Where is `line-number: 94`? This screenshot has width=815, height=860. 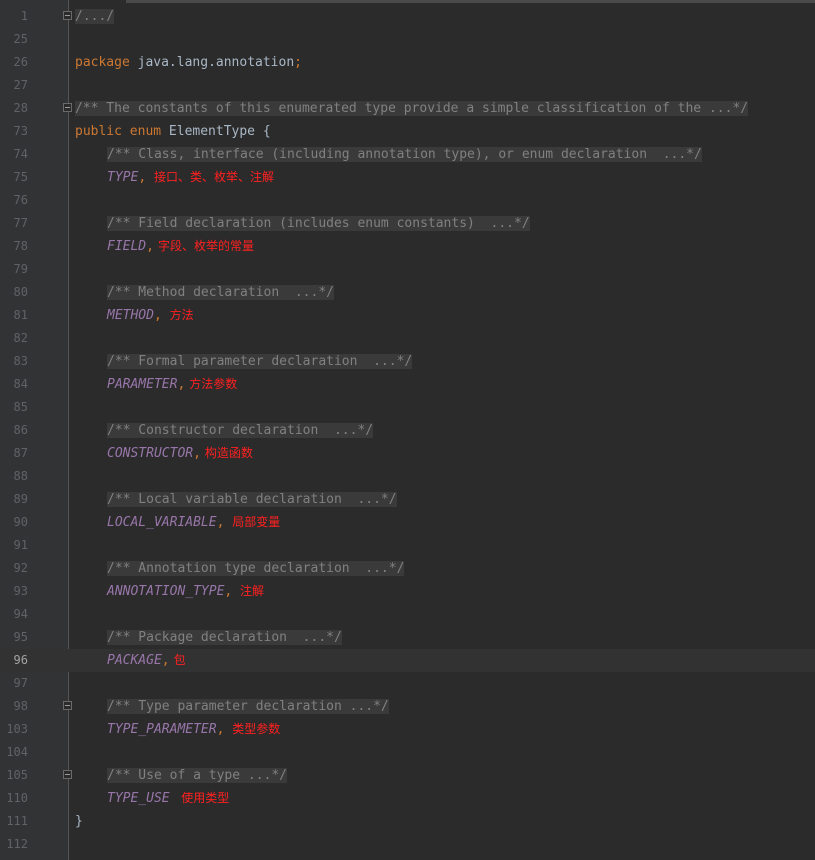 line-number: 94 is located at coordinates (20, 614).